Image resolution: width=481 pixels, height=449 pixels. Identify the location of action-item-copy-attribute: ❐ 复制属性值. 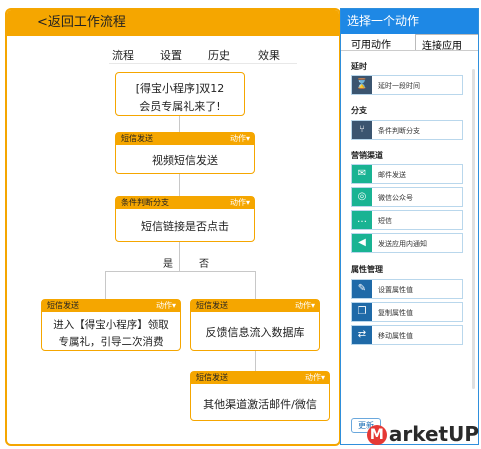
(407, 312).